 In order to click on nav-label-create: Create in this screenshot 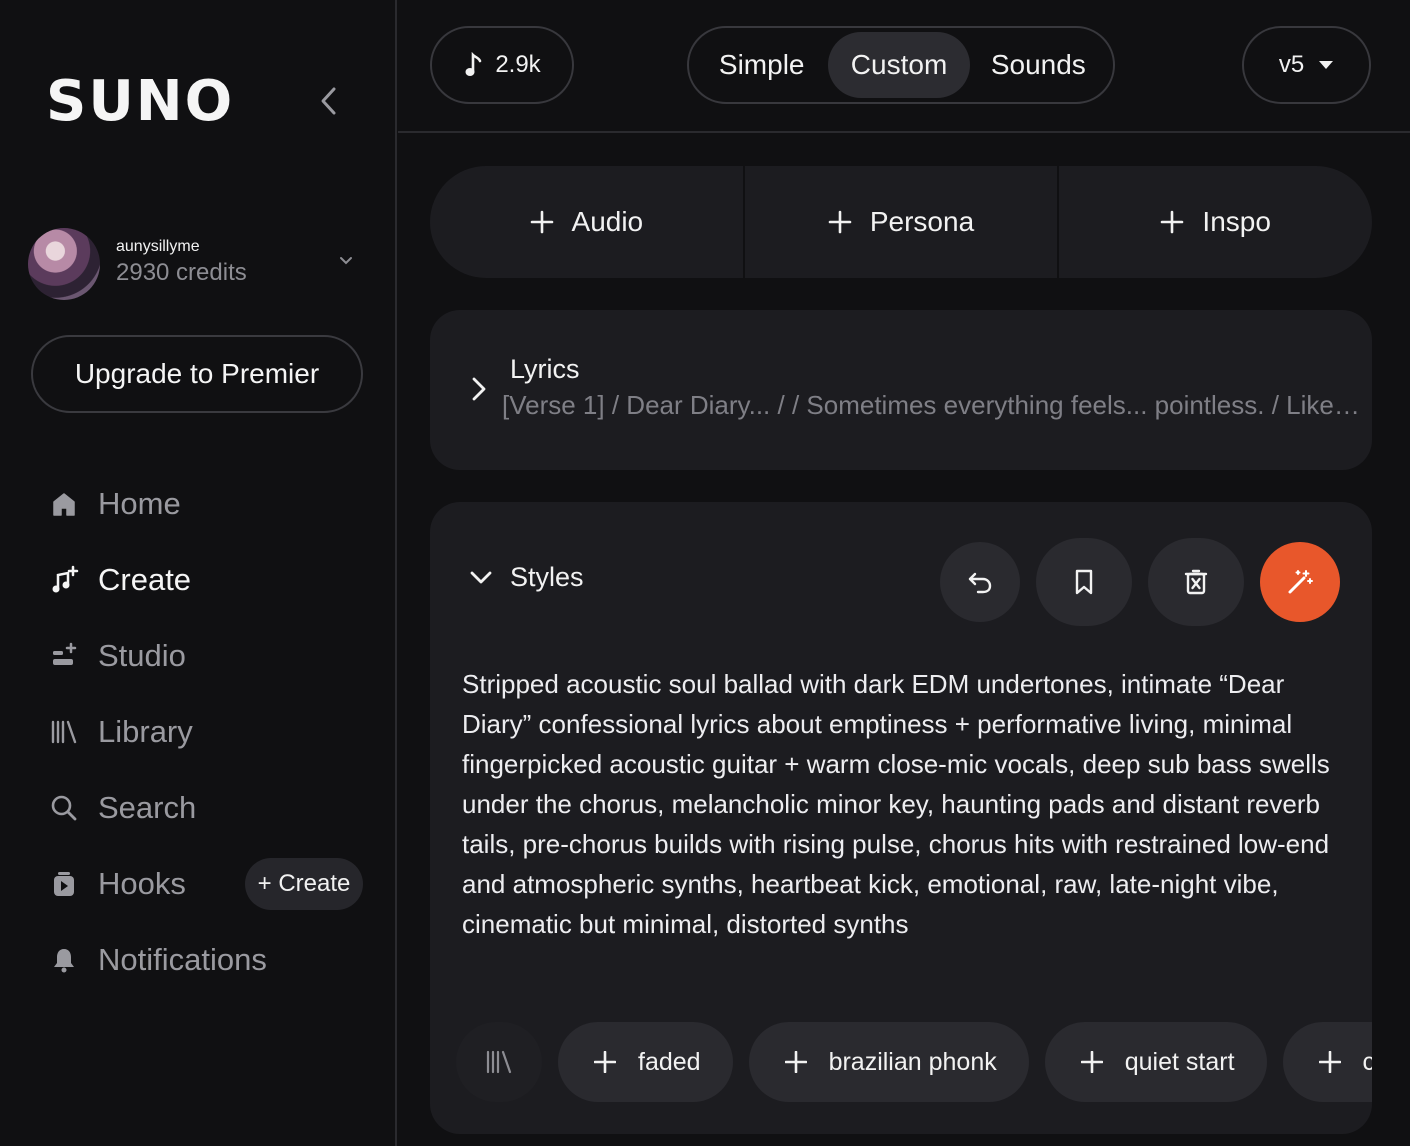, I will do `click(145, 579)`.